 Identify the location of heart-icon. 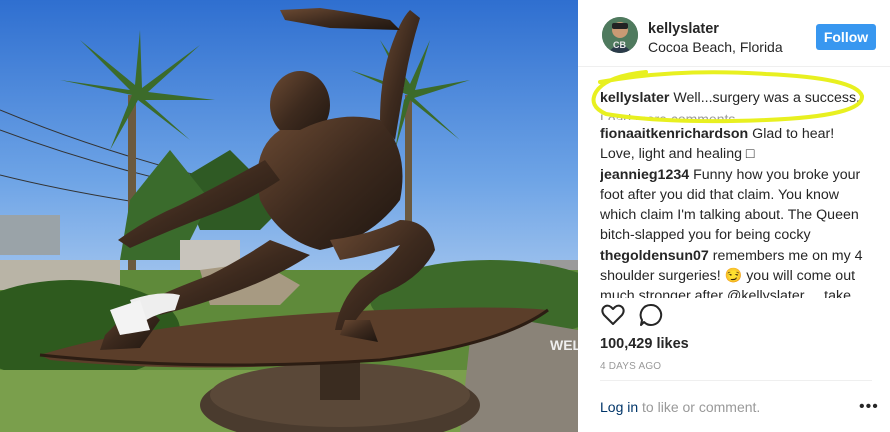
(613, 315).